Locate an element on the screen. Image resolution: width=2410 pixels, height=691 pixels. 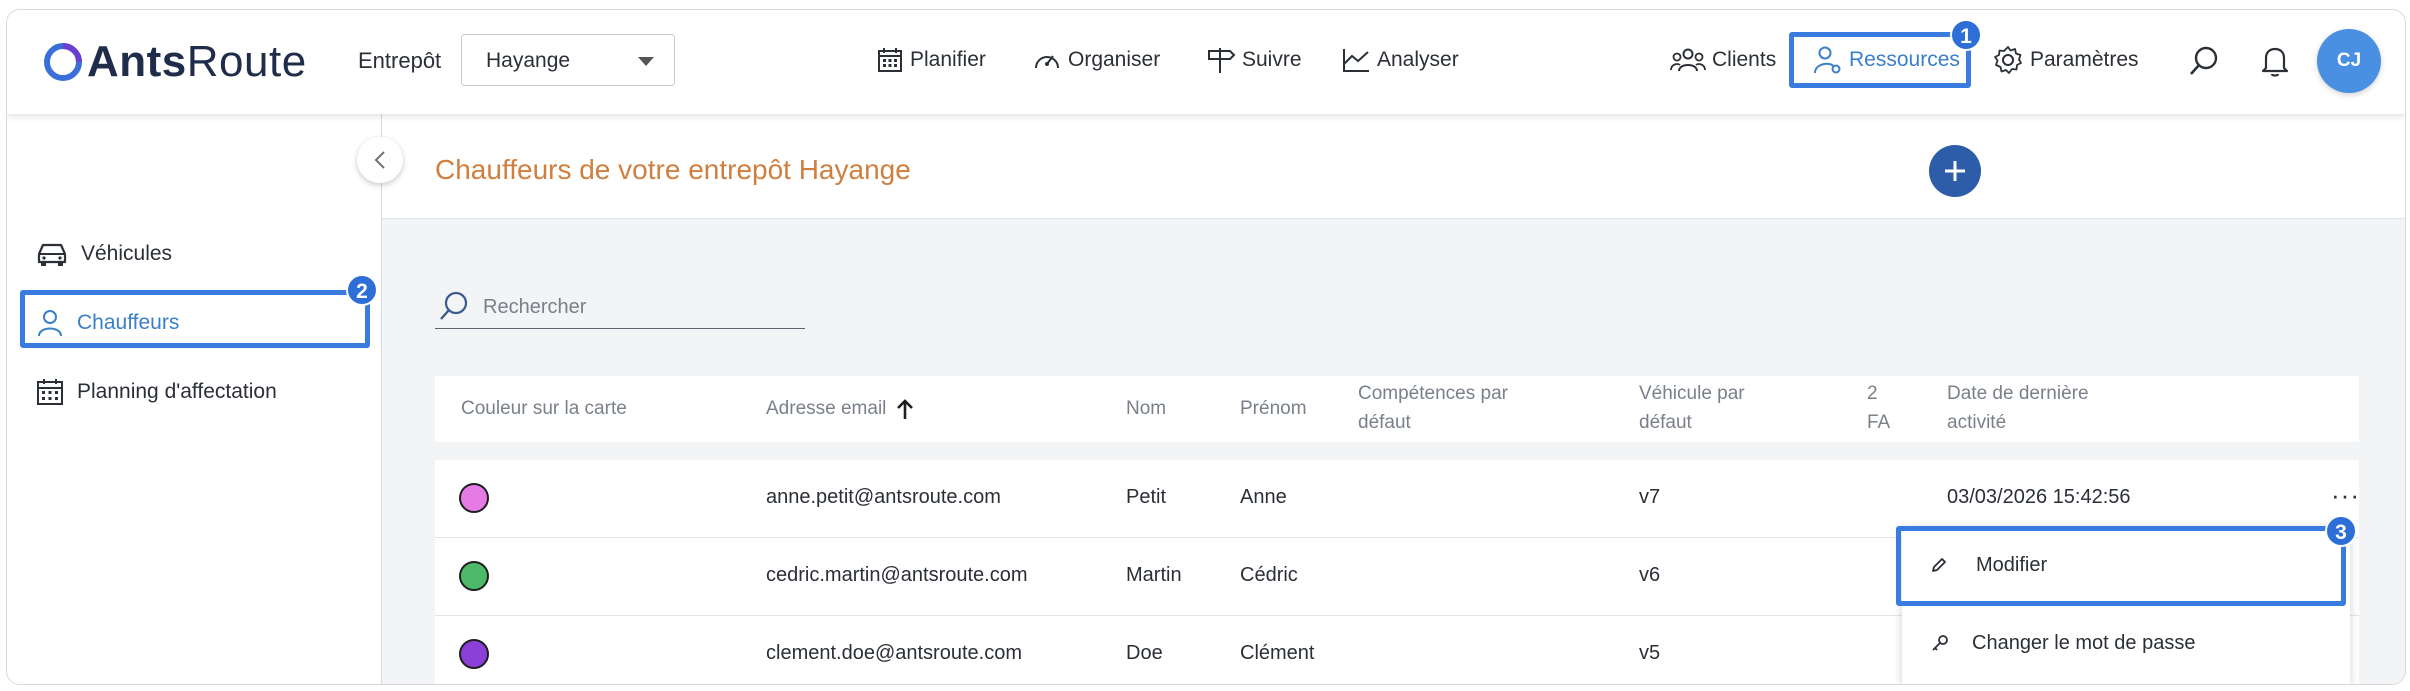
annotation-badge-3: 3 is located at coordinates (2341, 531).